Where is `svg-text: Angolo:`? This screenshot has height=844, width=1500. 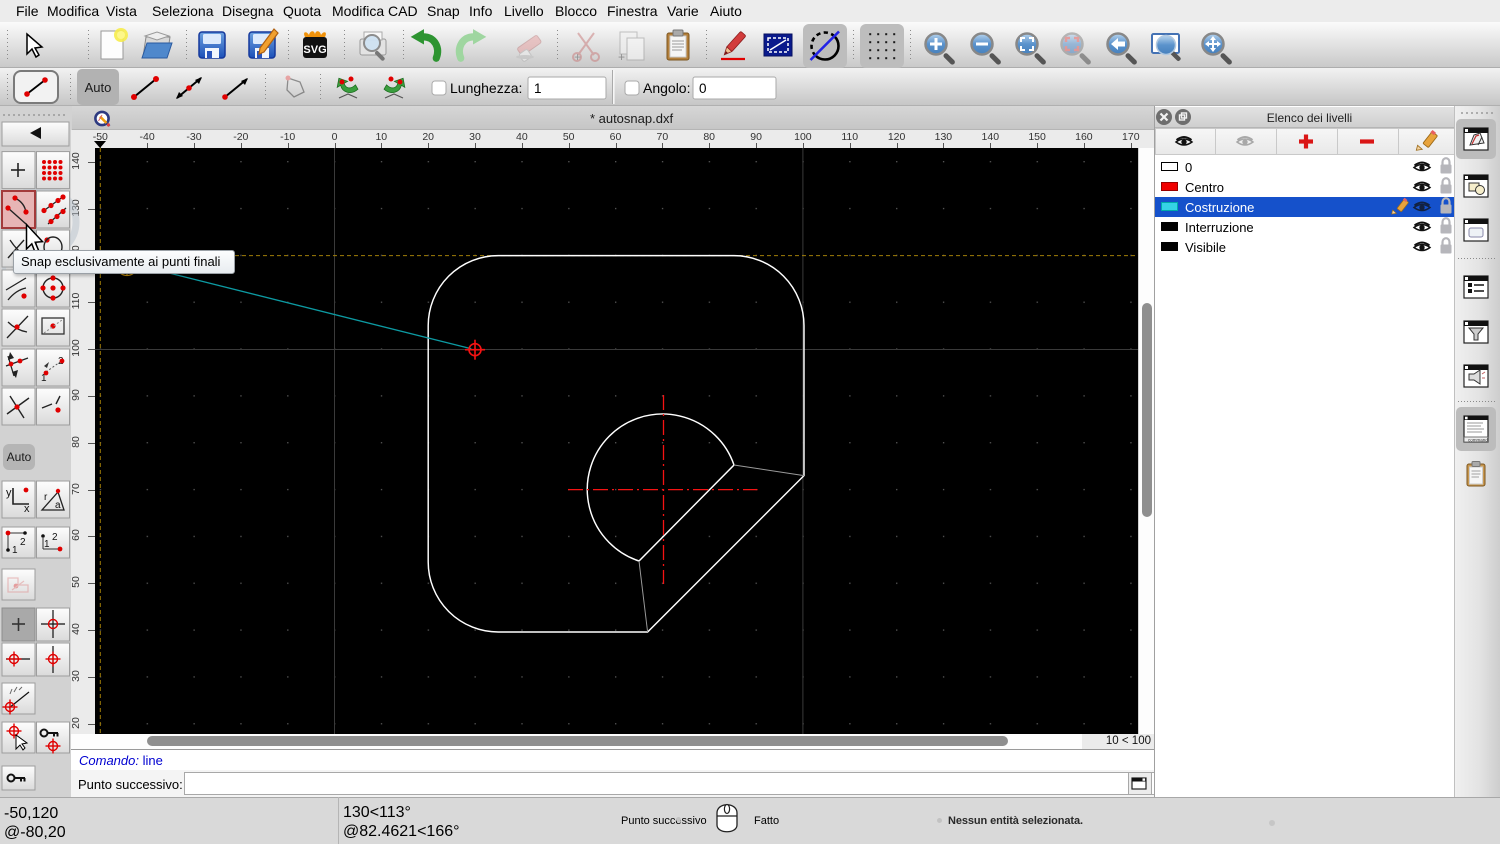 svg-text: Angolo: is located at coordinates (666, 88).